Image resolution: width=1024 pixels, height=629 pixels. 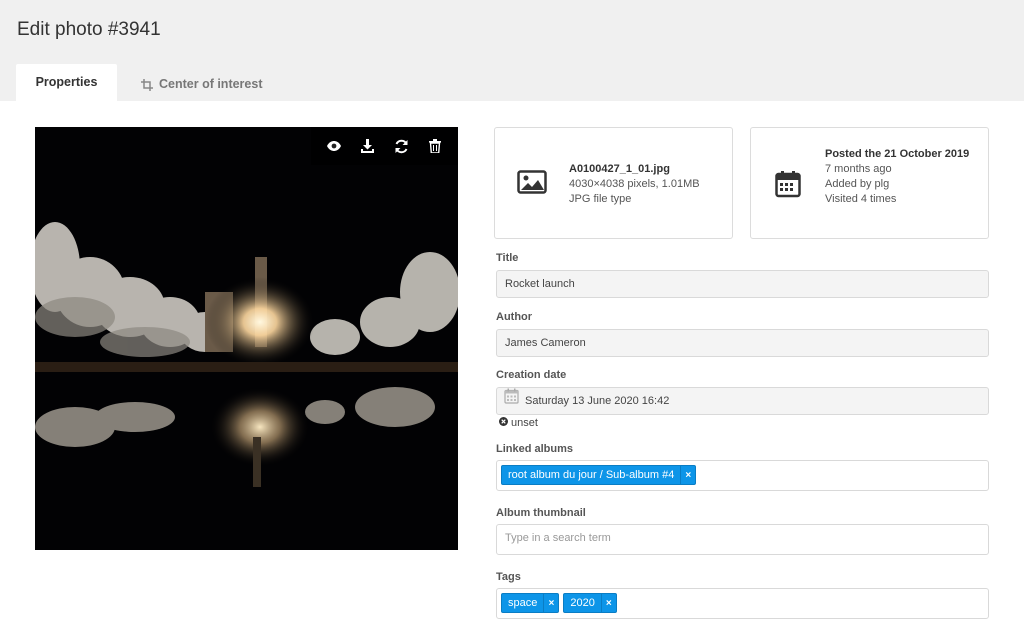 What do you see at coordinates (535, 449) in the screenshot?
I see `linked-albums-label: Linked albums` at bounding box center [535, 449].